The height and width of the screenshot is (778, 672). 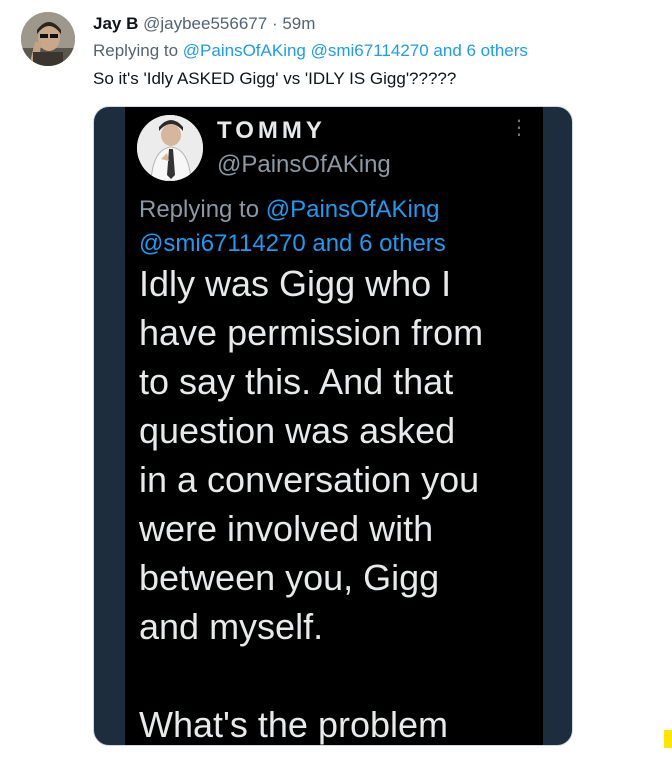 What do you see at coordinates (292, 243) in the screenshot?
I see `embedded-mention-others: @smi67114270 and 6 others` at bounding box center [292, 243].